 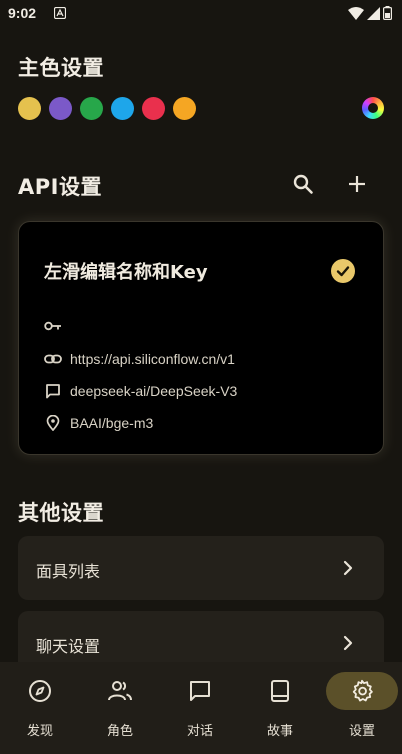 What do you see at coordinates (199, 731) in the screenshot?
I see `nav-conversations-label: 对话` at bounding box center [199, 731].